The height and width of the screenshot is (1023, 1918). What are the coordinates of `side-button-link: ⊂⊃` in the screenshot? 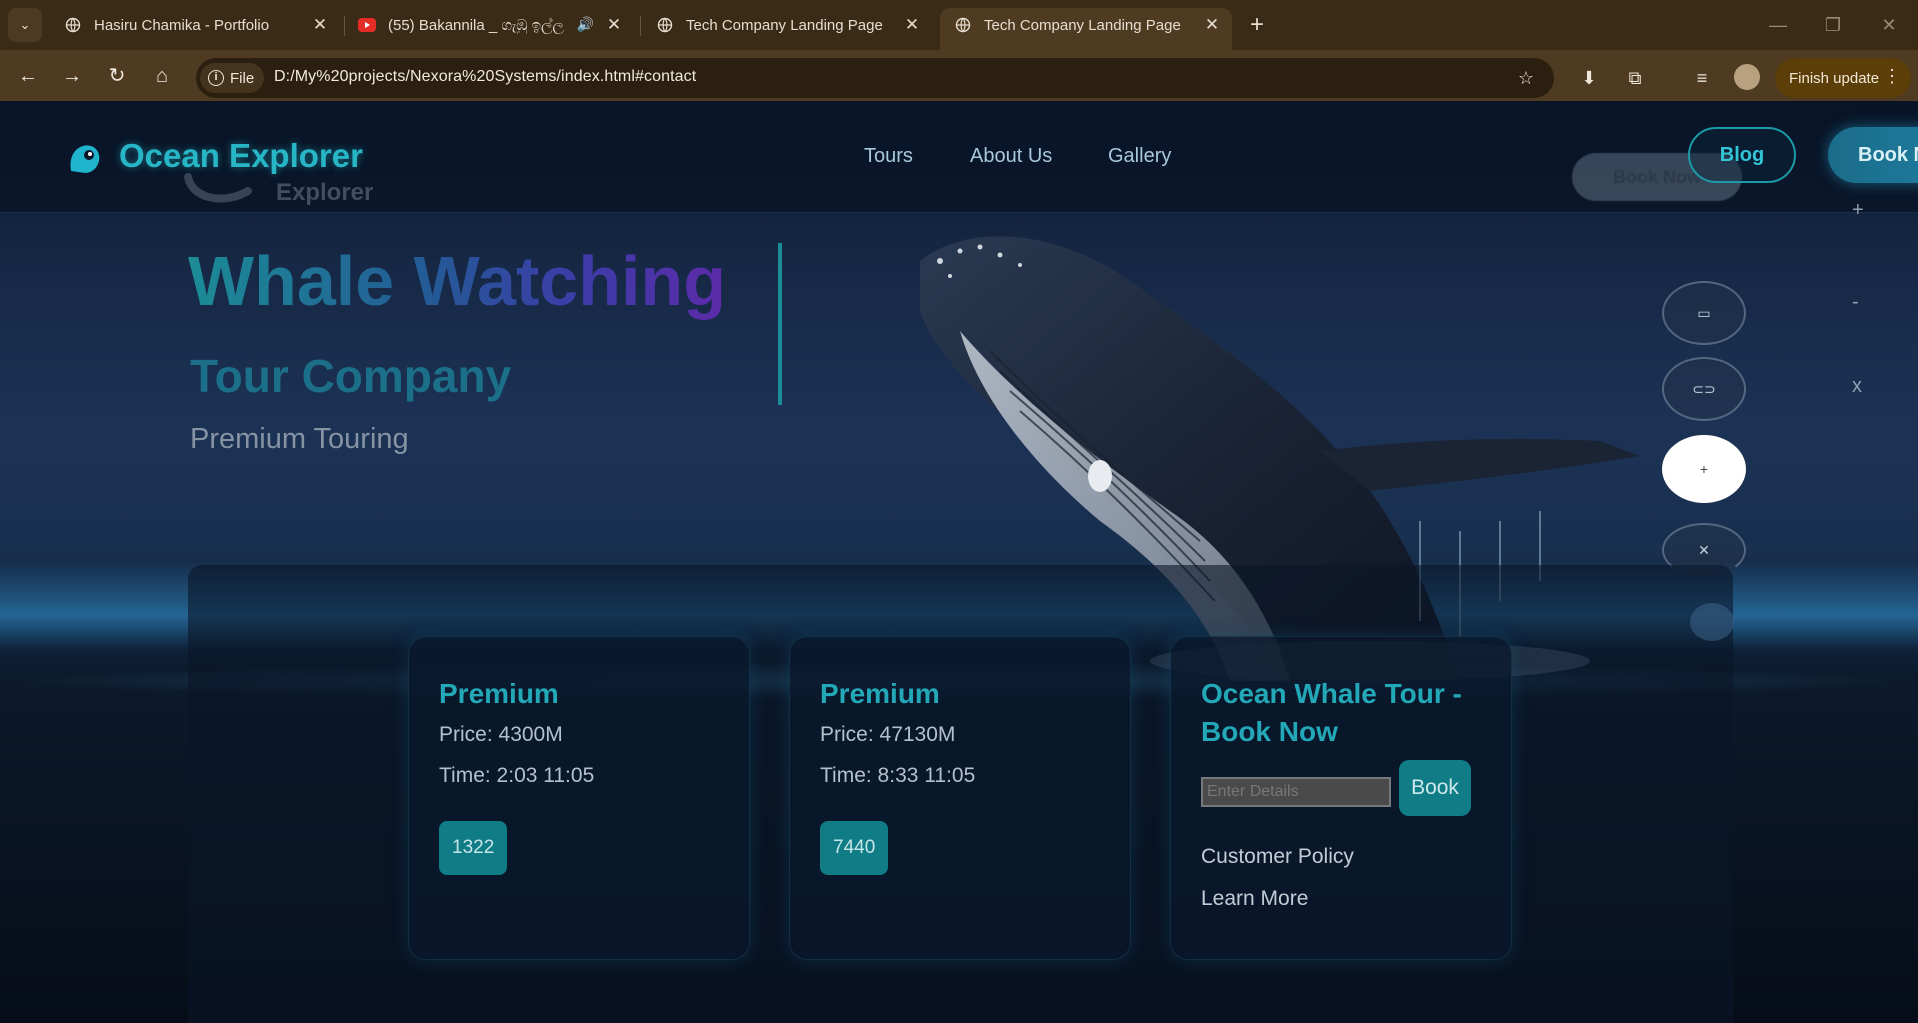 It's located at (1704, 389).